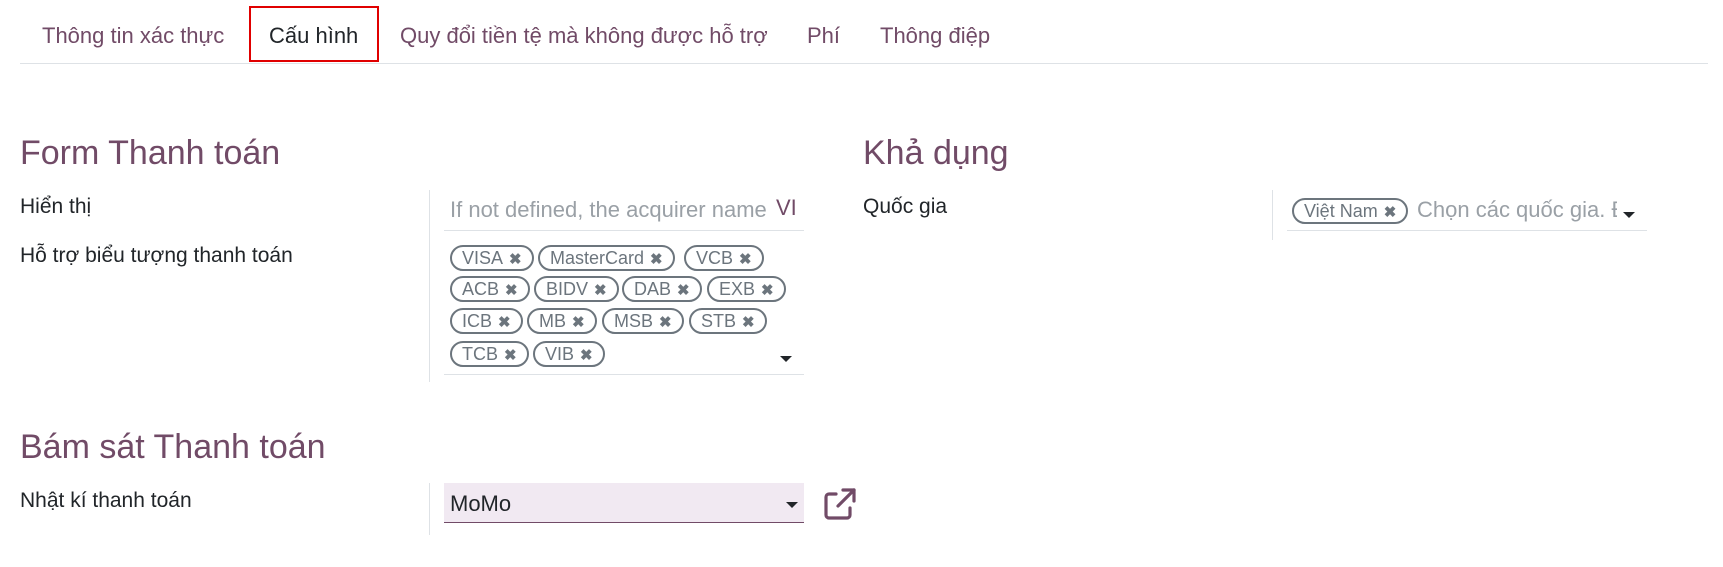 This screenshot has height=567, width=1723. What do you see at coordinates (150, 153) in the screenshot?
I see `section-title-payment-form: Form Thanh toán` at bounding box center [150, 153].